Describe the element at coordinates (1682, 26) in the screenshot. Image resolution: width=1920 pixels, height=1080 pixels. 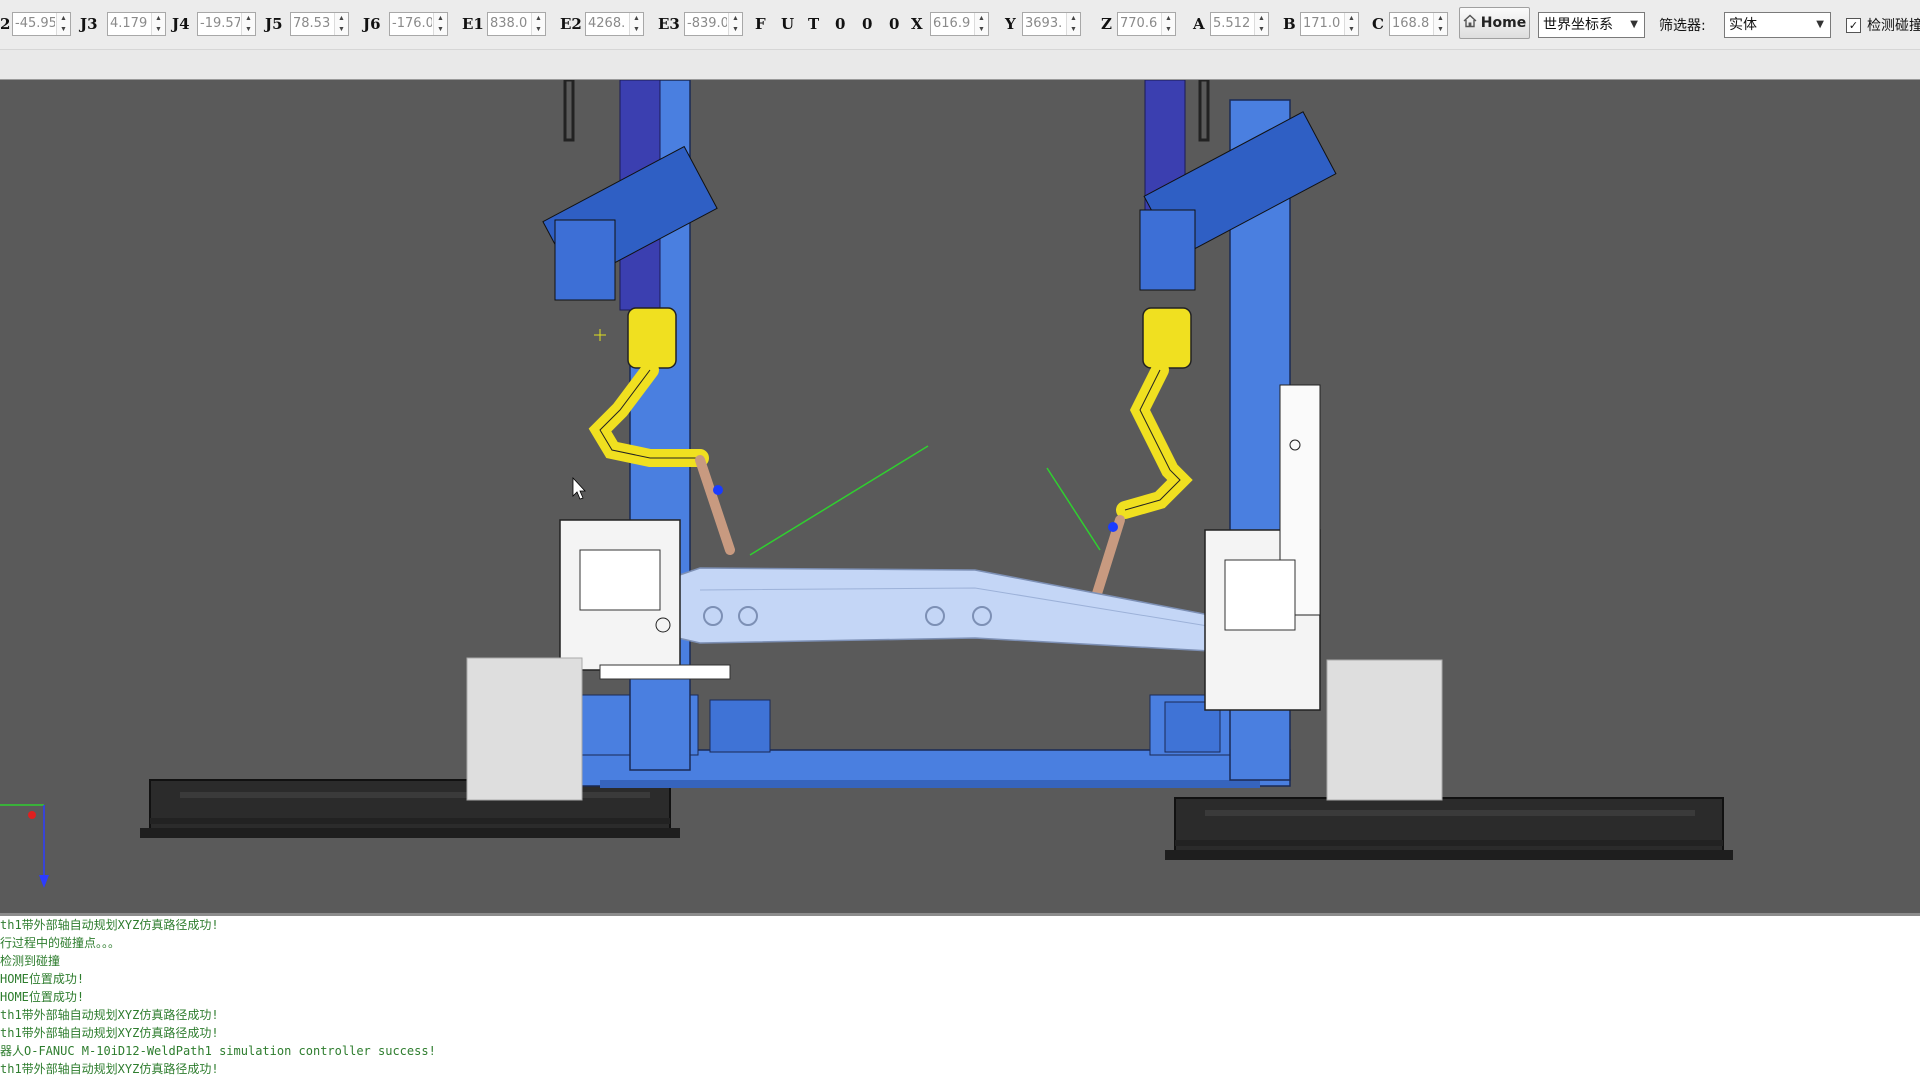
I see `filter-label: 筛选器:` at that location.